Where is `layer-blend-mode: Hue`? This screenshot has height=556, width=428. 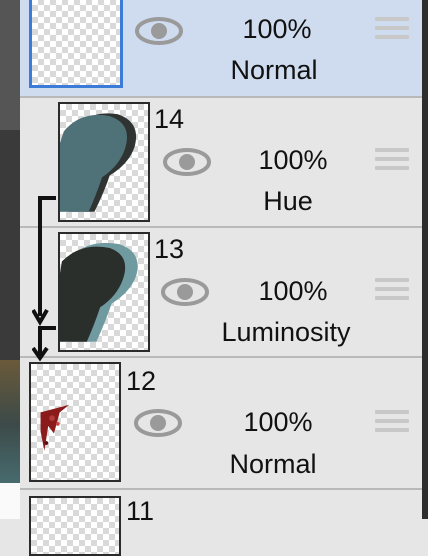 layer-blend-mode: Hue is located at coordinates (288, 201).